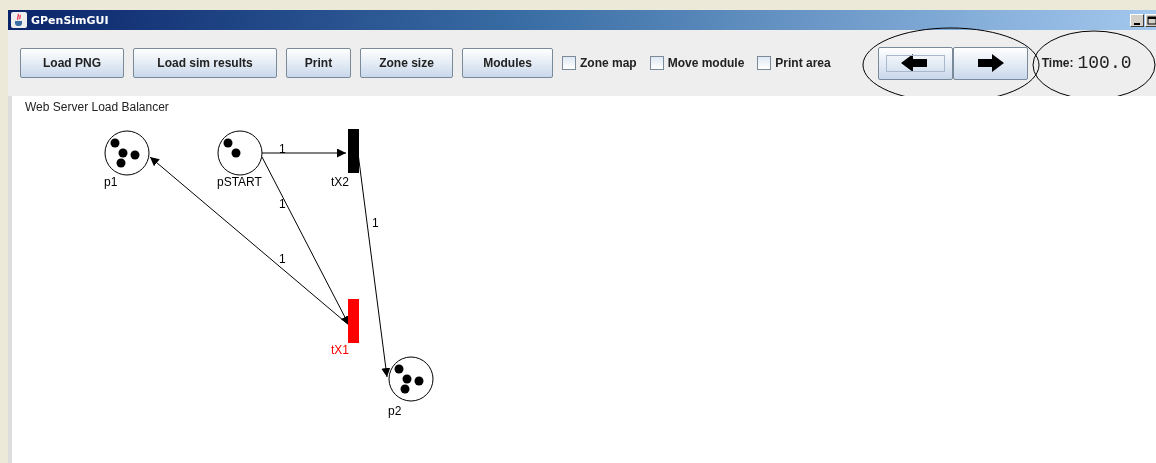  Describe the element at coordinates (1057, 63) in the screenshot. I see `time-label: Time:` at that location.